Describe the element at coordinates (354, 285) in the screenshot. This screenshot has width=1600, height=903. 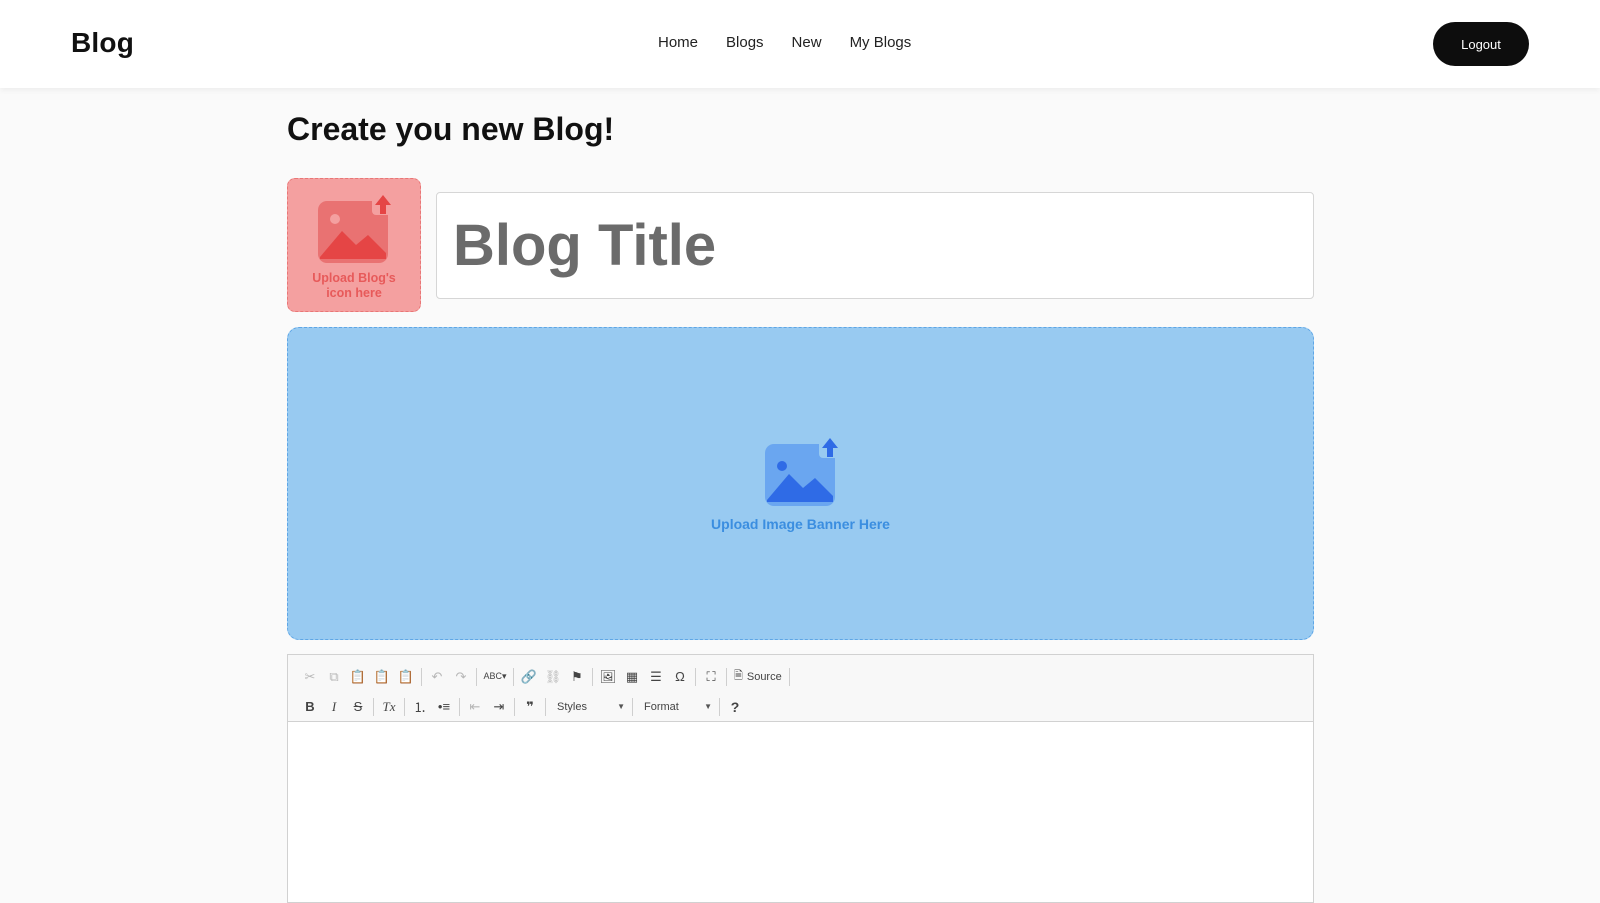
I see `blog-icon-upload-label: Upload Blog's icon here` at that location.